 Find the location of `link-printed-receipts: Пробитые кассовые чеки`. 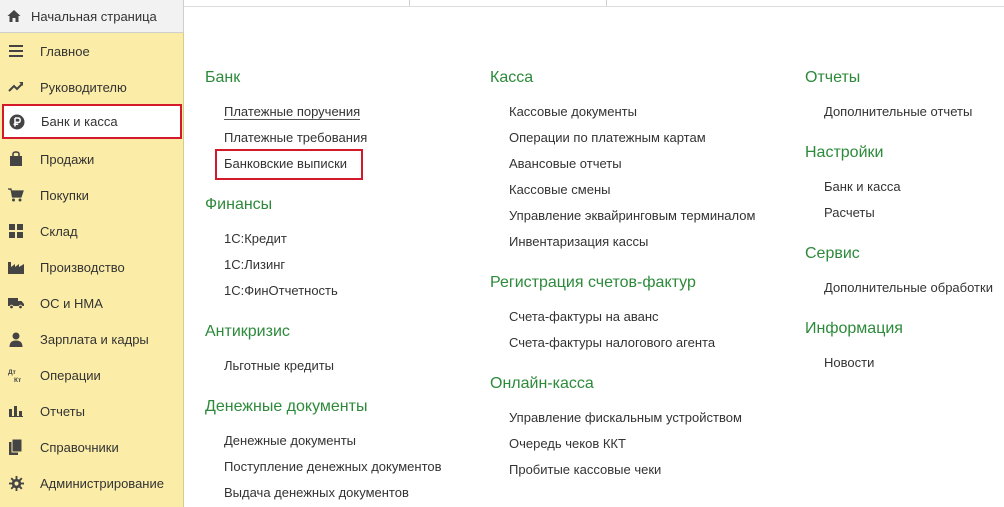

link-printed-receipts: Пробитые кассовые чеки is located at coordinates (585, 469).